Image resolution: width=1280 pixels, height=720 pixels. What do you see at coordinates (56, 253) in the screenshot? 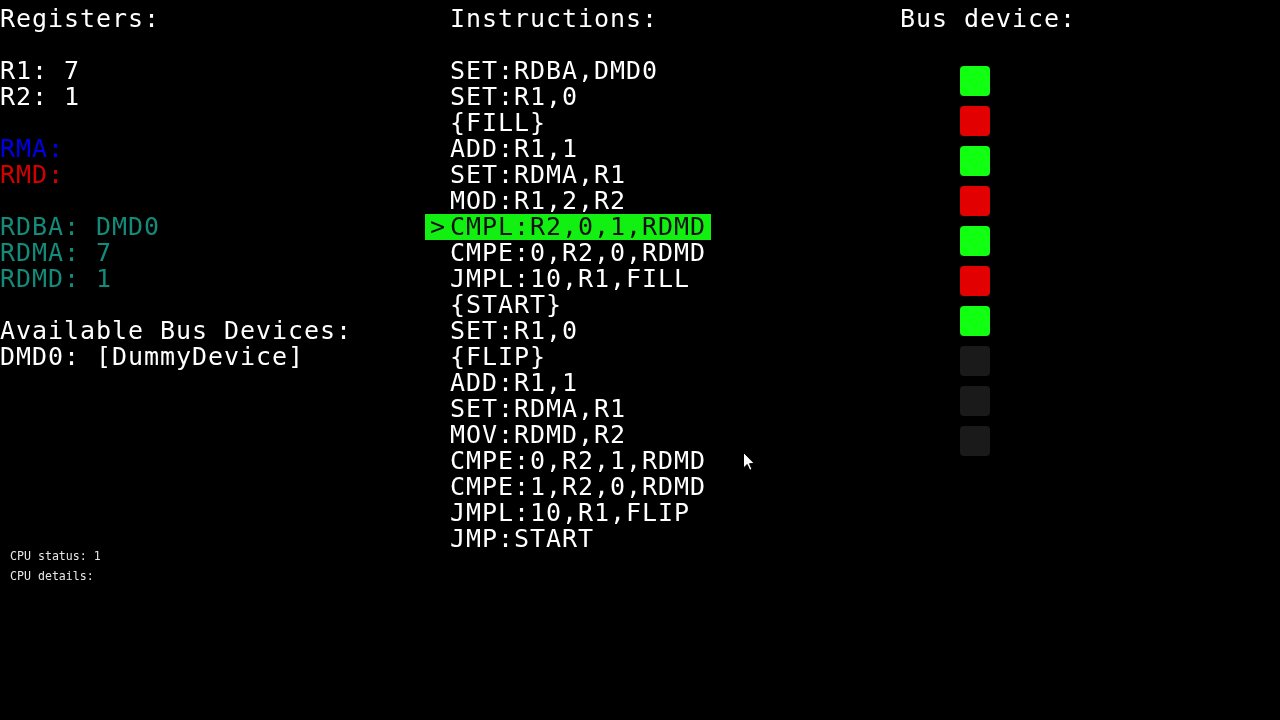
I see `register-text: RDMA: 7` at bounding box center [56, 253].